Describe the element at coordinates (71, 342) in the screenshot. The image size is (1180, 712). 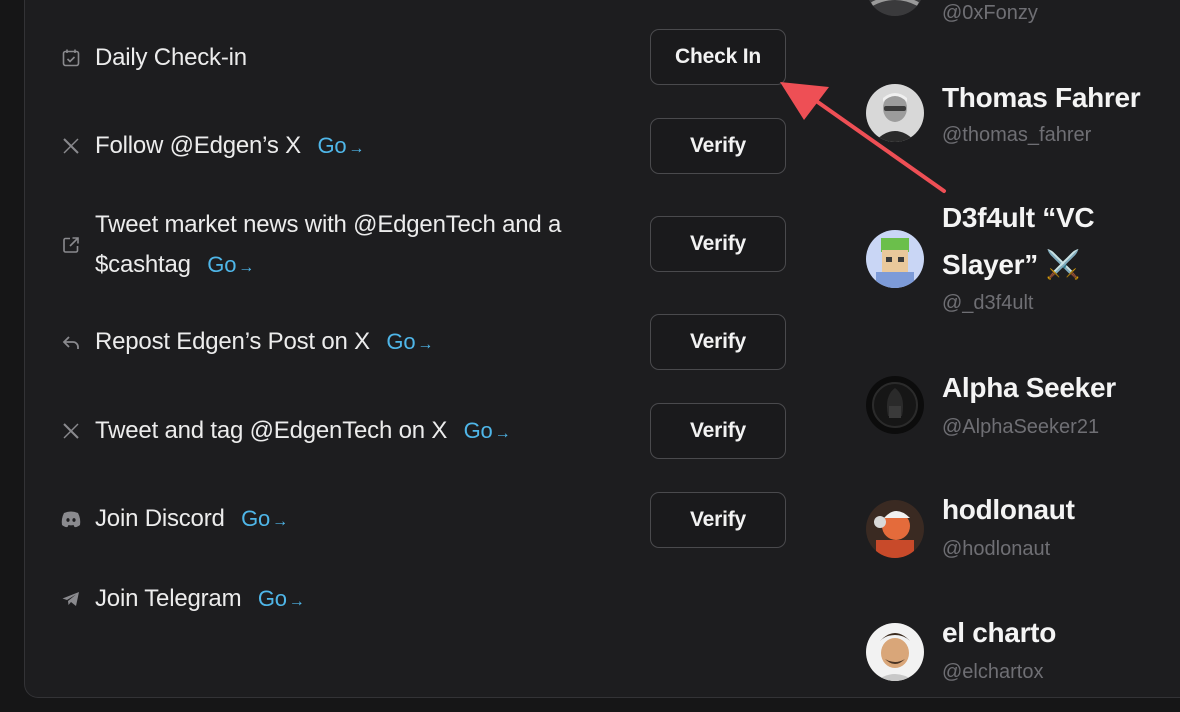
I see `repost-icon` at that location.